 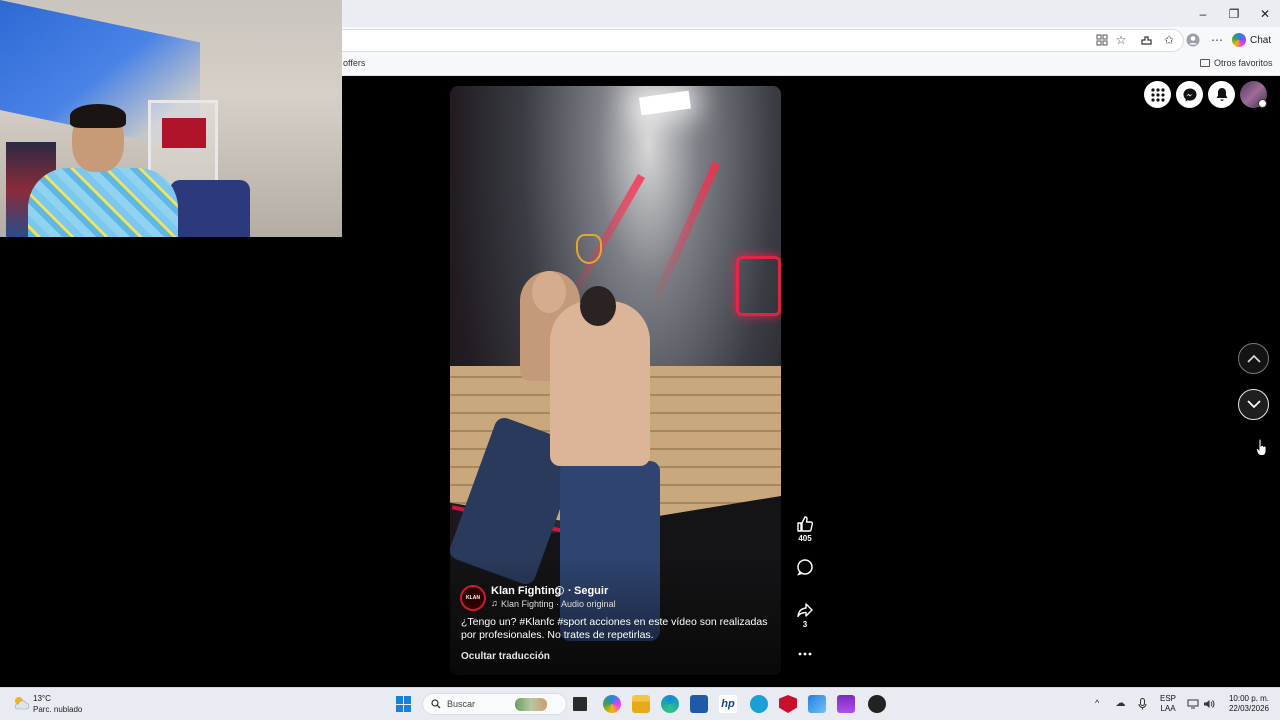 I want to click on onedrive-icon: ☁, so click(x=1120, y=703).